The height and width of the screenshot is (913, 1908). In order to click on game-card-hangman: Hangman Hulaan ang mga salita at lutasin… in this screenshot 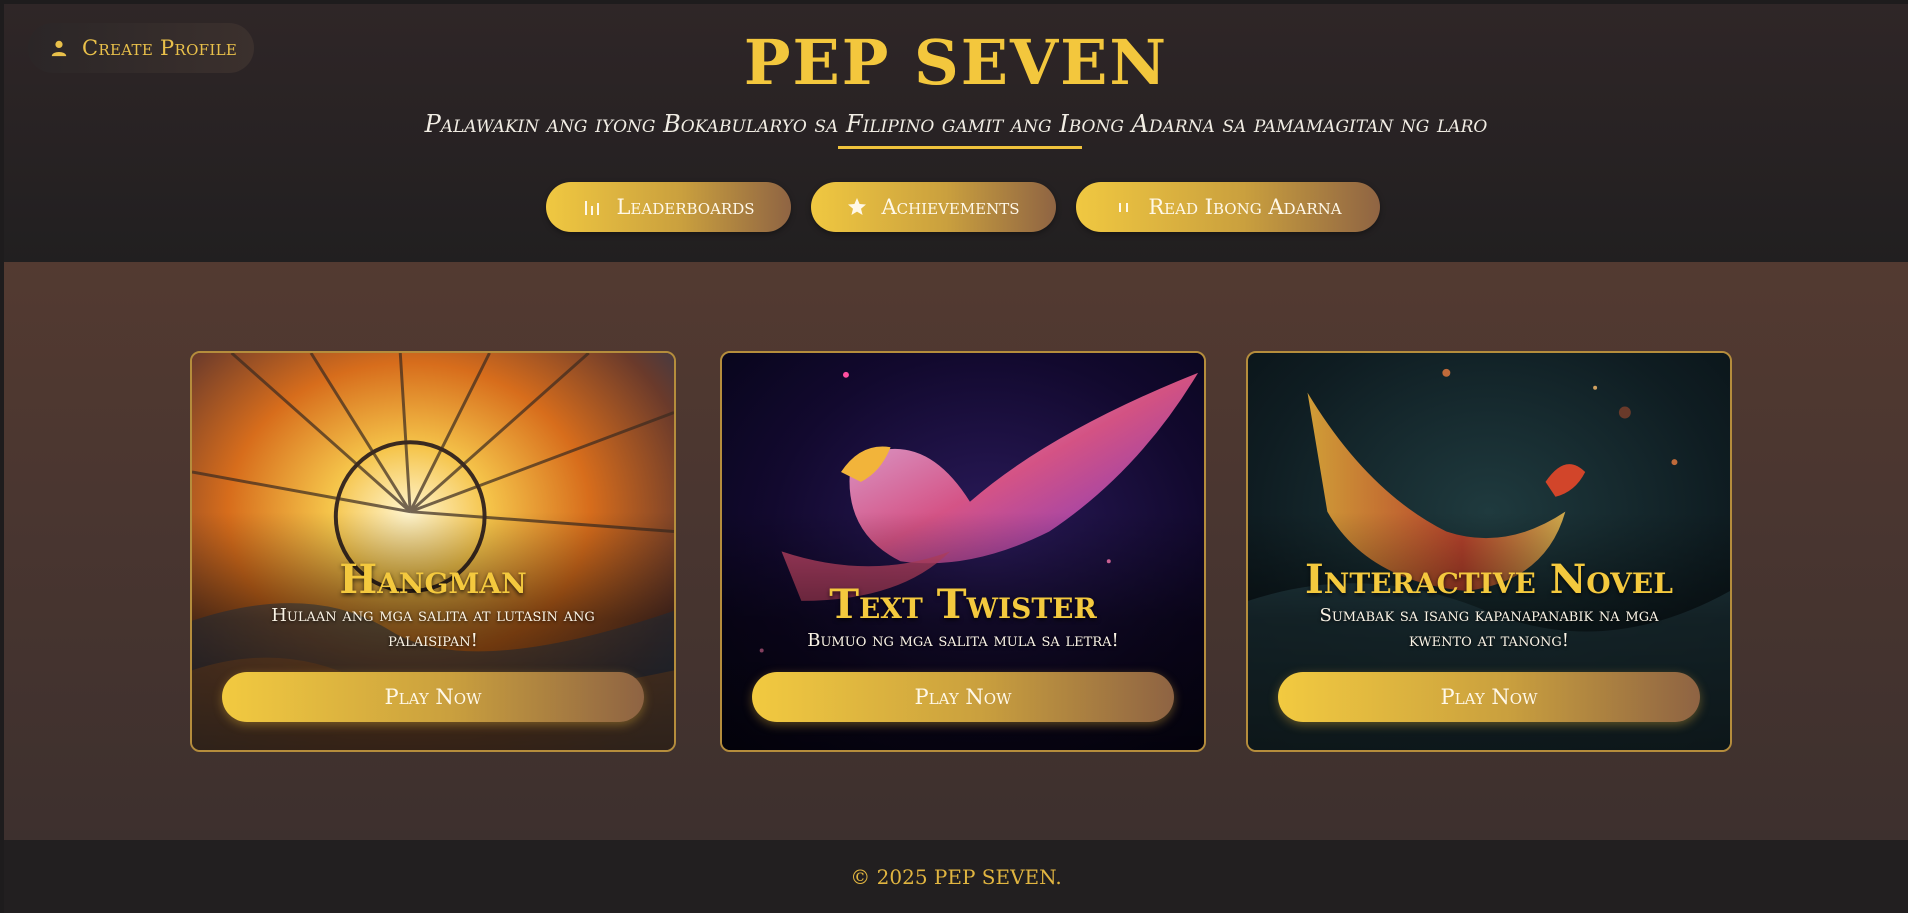, I will do `click(433, 551)`.